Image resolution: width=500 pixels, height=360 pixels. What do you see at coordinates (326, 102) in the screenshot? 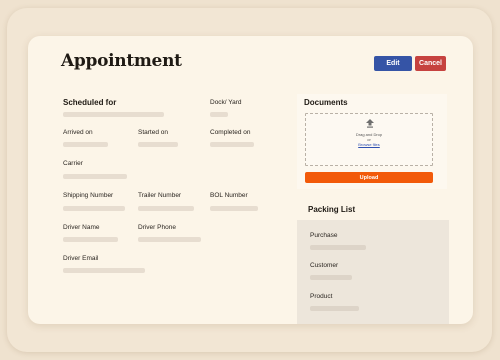
I see `documents-heading: Documents` at bounding box center [326, 102].